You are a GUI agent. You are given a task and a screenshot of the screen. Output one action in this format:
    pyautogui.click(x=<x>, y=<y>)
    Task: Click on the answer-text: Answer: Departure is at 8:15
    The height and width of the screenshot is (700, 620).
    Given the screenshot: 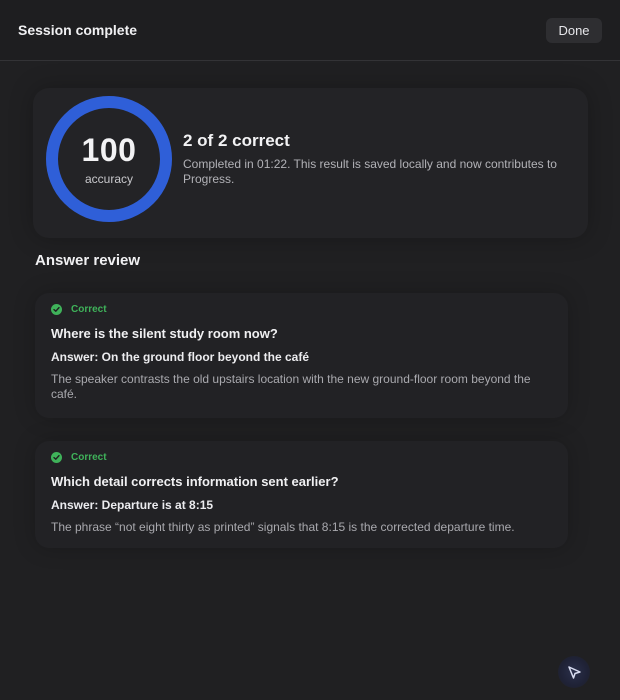 What is the action you would take?
    pyautogui.click(x=132, y=505)
    